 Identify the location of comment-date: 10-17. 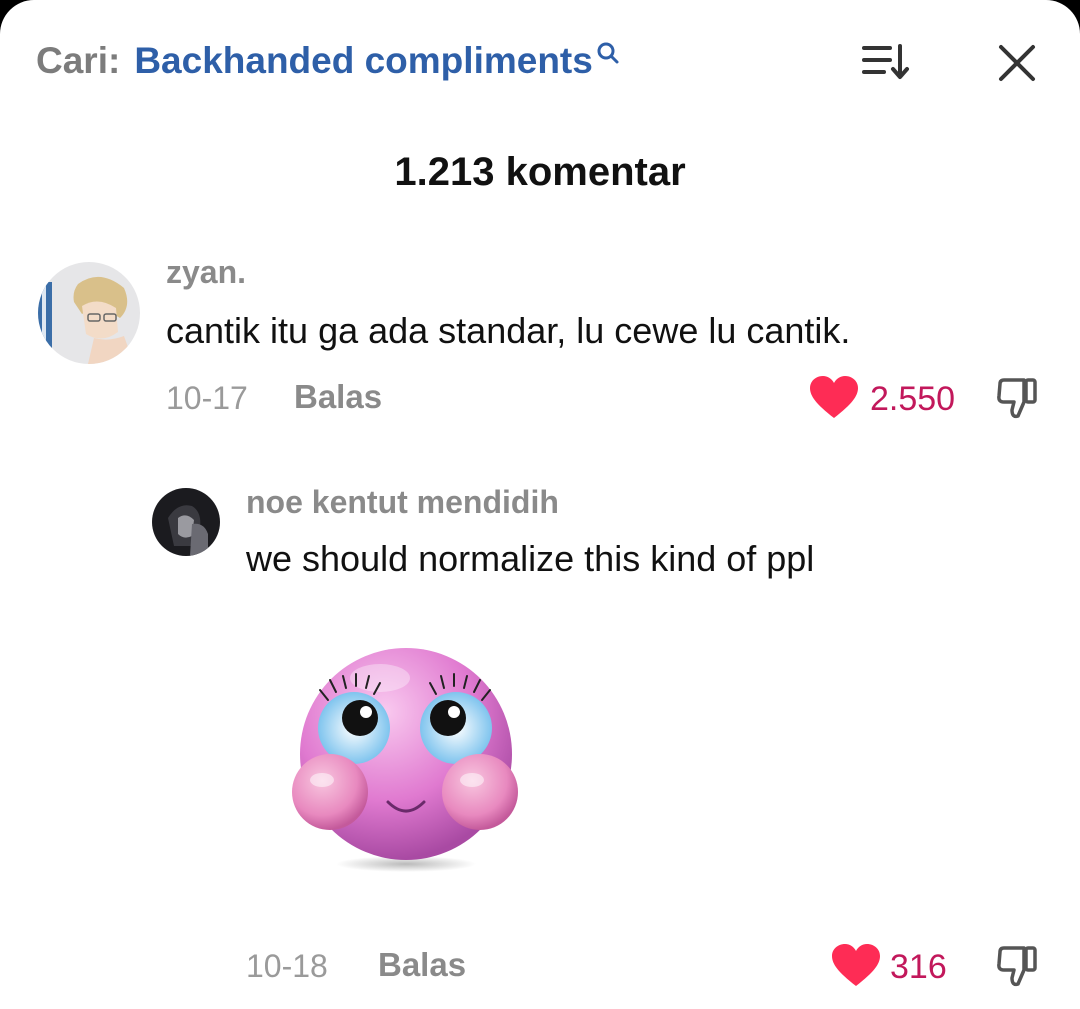
(207, 398).